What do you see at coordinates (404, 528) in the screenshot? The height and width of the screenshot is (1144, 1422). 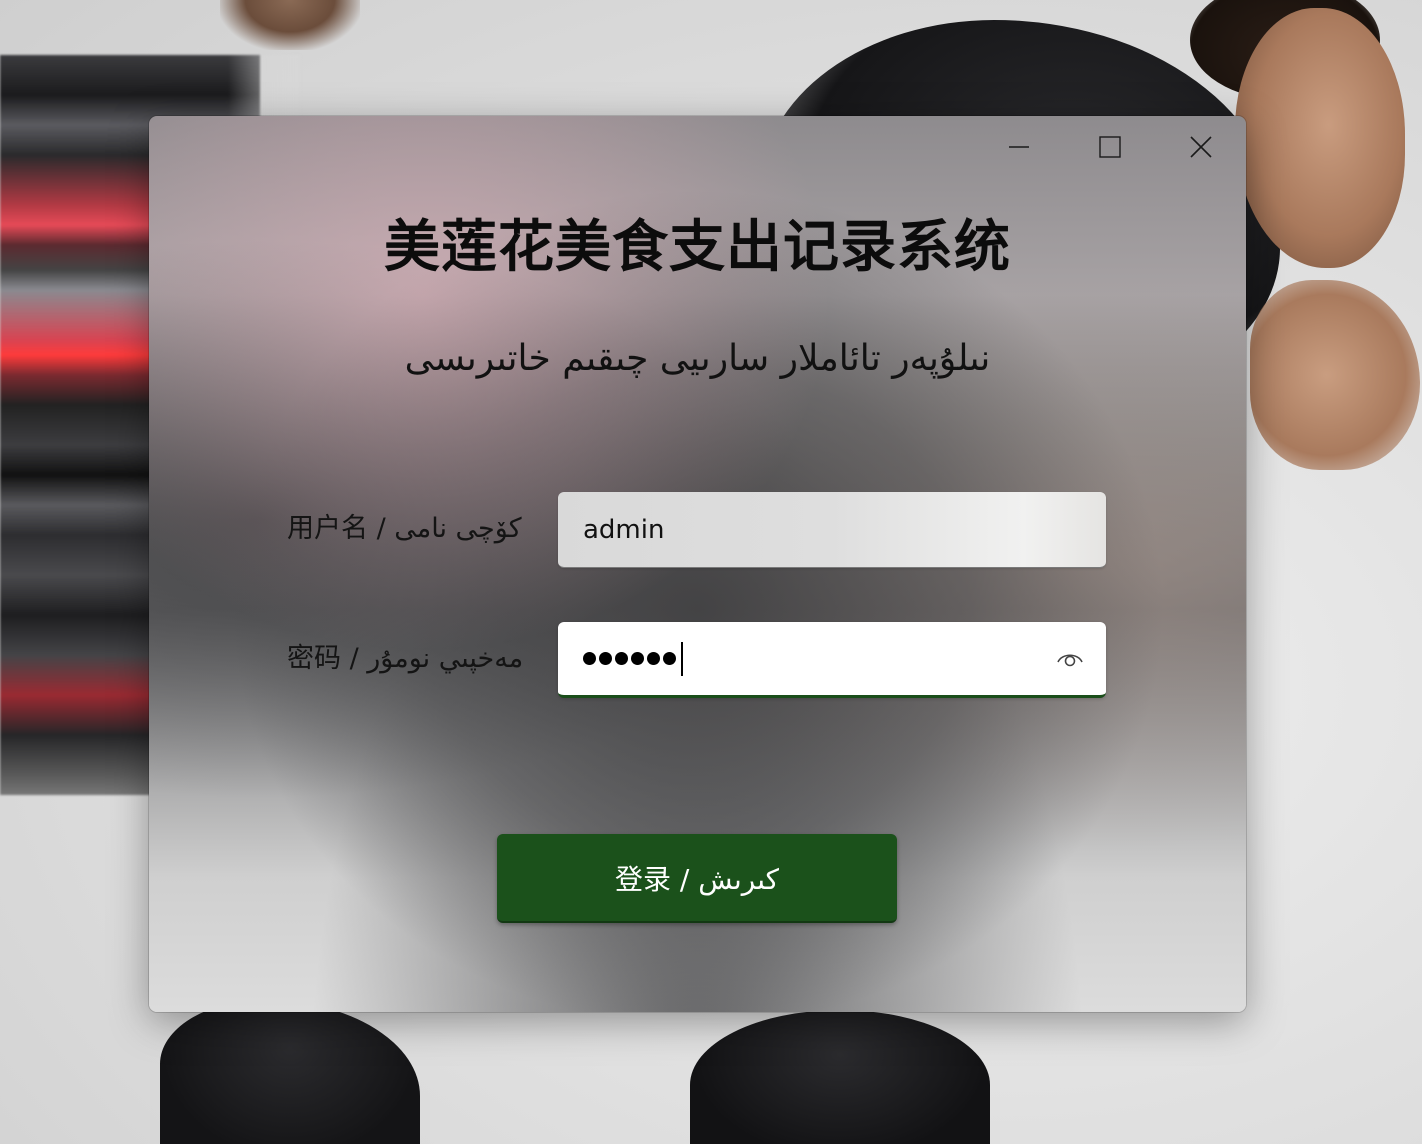 I see `username-label: 用户名 / كۆچى نامى` at bounding box center [404, 528].